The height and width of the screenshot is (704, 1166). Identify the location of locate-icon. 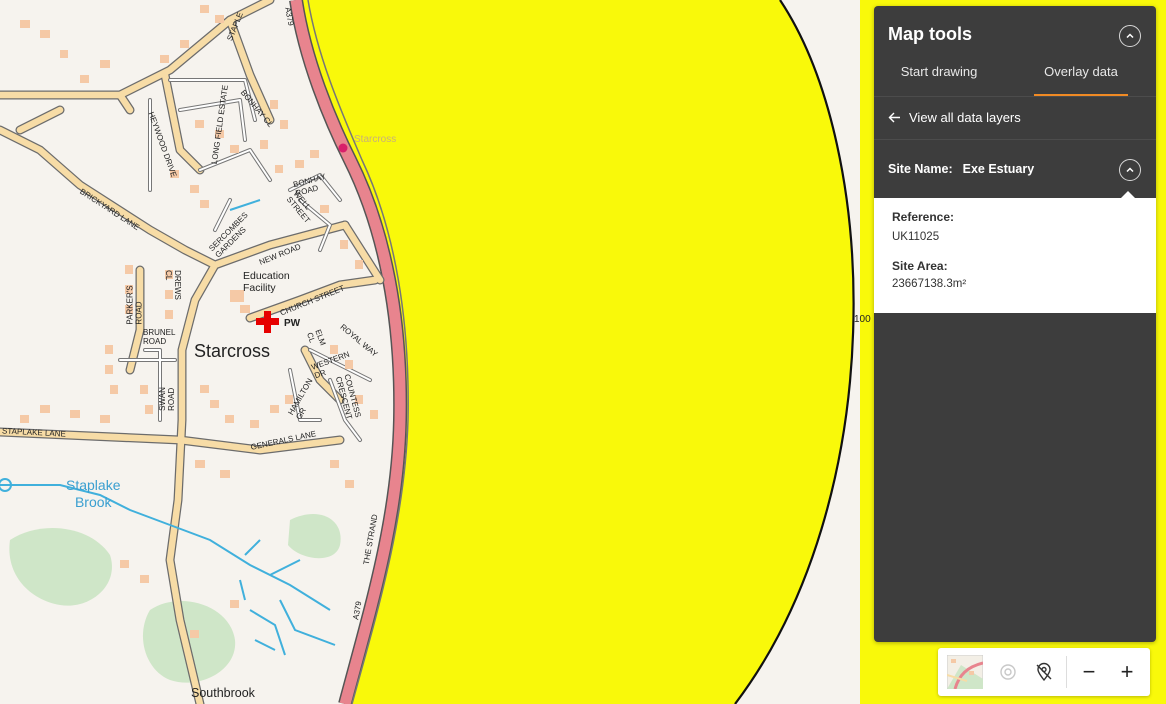
(1008, 672).